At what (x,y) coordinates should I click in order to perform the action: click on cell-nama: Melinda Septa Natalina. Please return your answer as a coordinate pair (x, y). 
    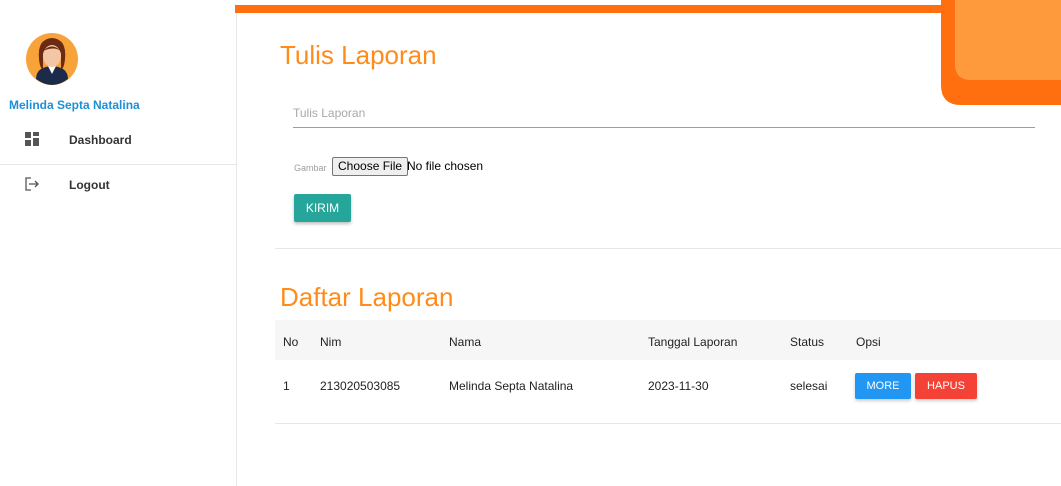
    Looking at the image, I should click on (511, 386).